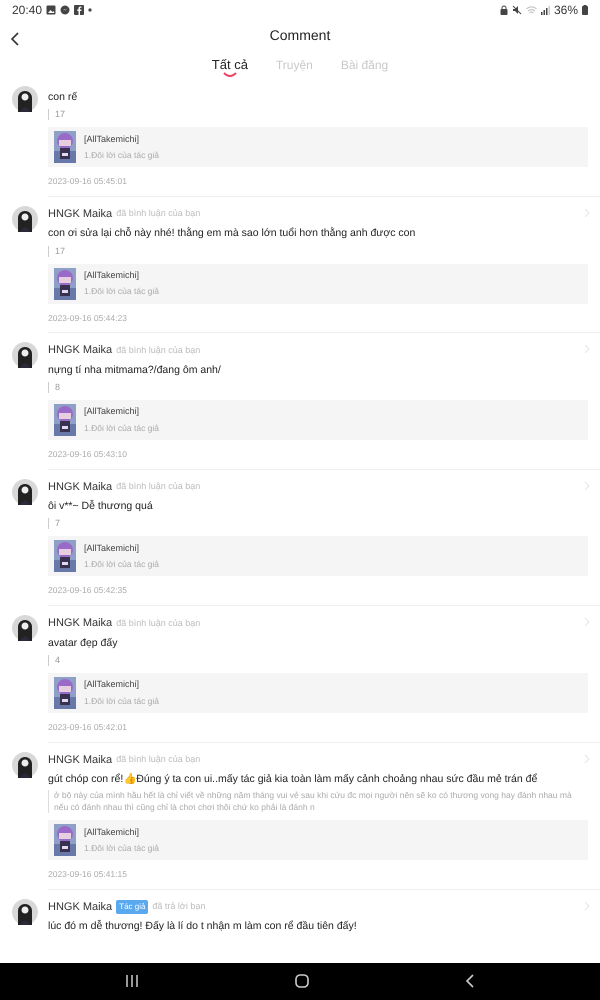 This screenshot has width=600, height=1000. I want to click on battery-icon, so click(585, 10).